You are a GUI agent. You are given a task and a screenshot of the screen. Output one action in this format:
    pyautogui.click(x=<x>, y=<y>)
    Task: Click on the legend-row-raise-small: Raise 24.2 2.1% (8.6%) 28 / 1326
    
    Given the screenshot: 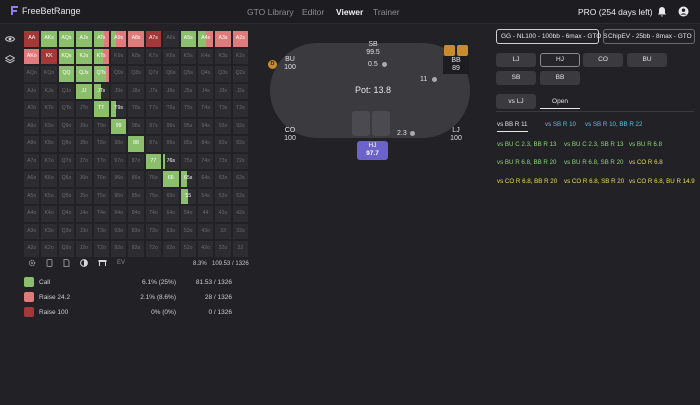 What is the action you would take?
    pyautogui.click(x=139, y=297)
    